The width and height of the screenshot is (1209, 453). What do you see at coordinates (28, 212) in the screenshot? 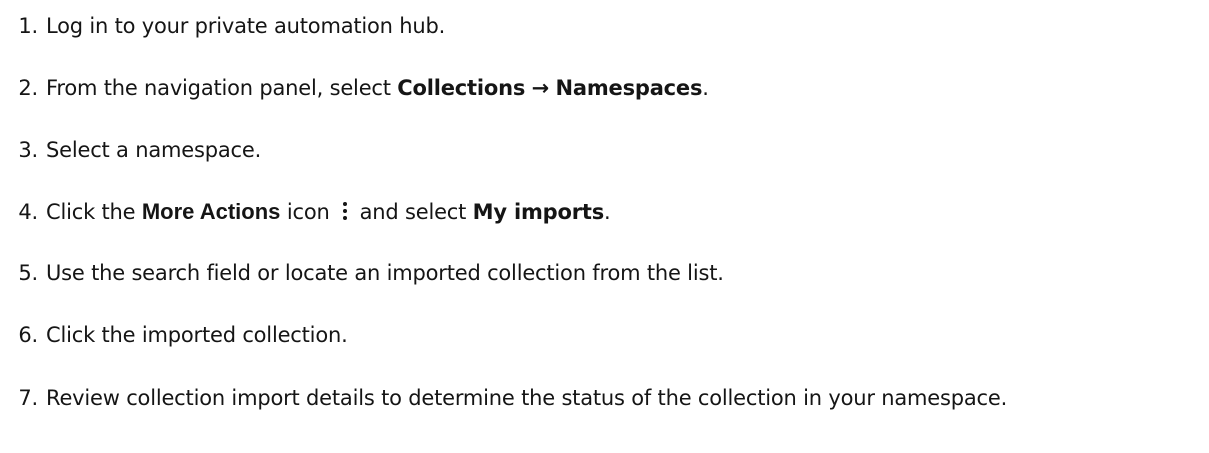
I see `step-number: 4.` at bounding box center [28, 212].